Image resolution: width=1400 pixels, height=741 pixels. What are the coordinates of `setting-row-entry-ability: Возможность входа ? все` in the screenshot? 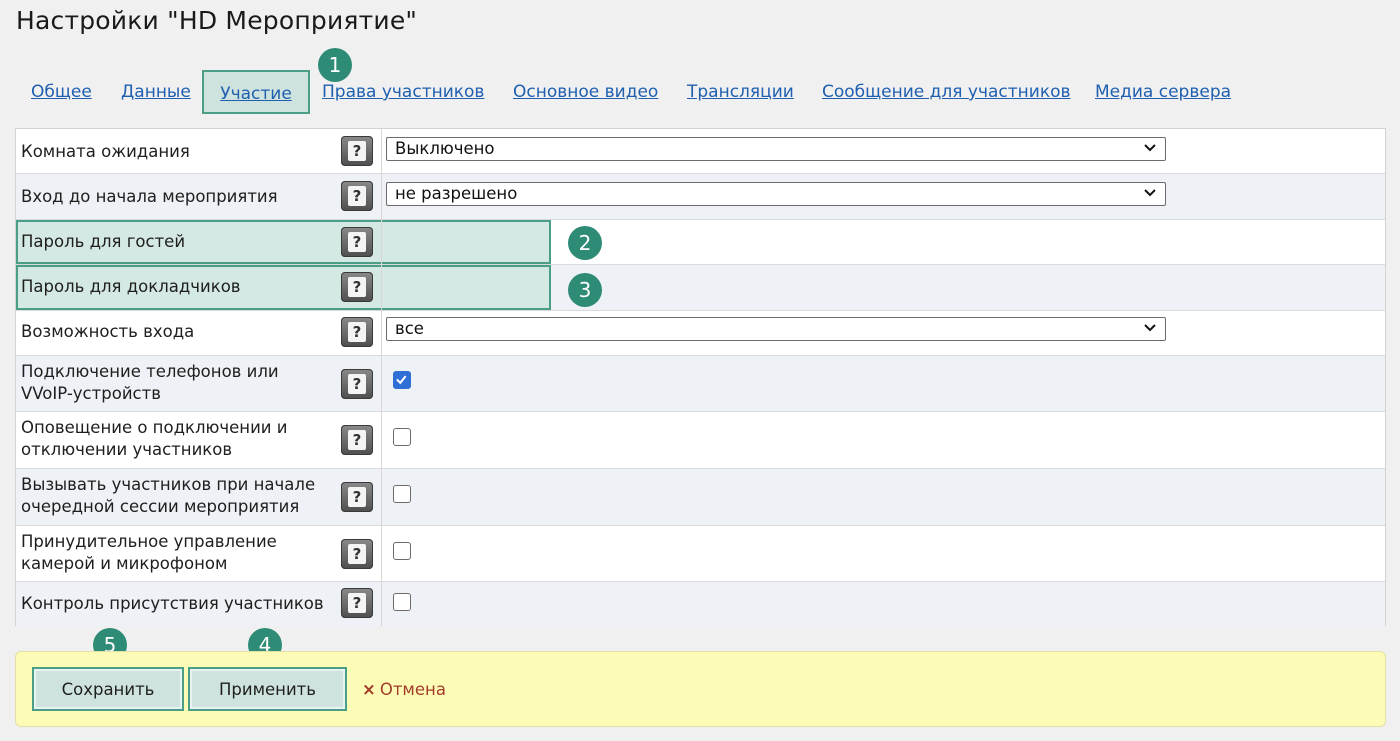 It's located at (700, 333).